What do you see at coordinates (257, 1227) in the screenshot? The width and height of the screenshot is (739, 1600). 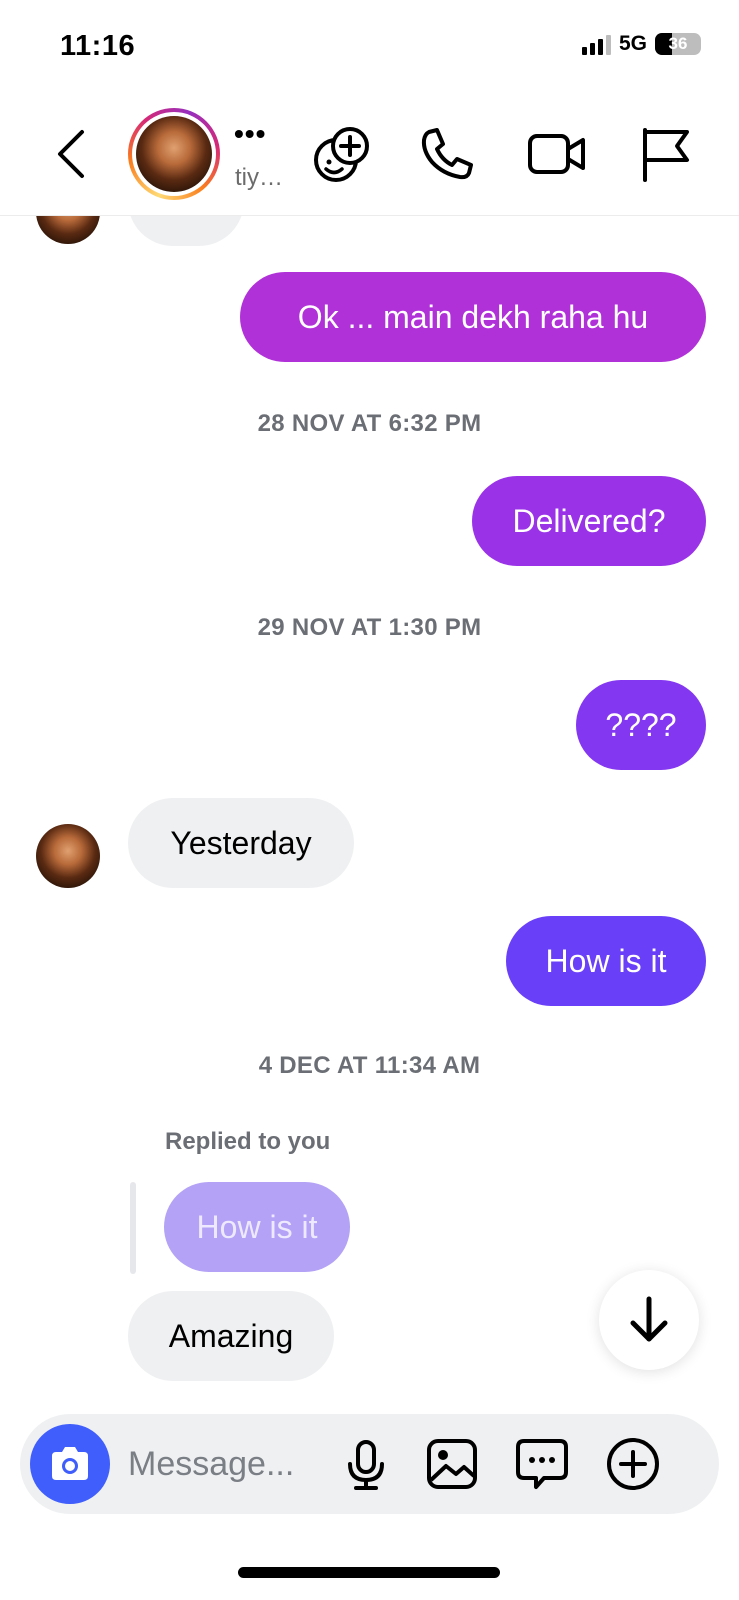 I see `quoted-message: How is it` at bounding box center [257, 1227].